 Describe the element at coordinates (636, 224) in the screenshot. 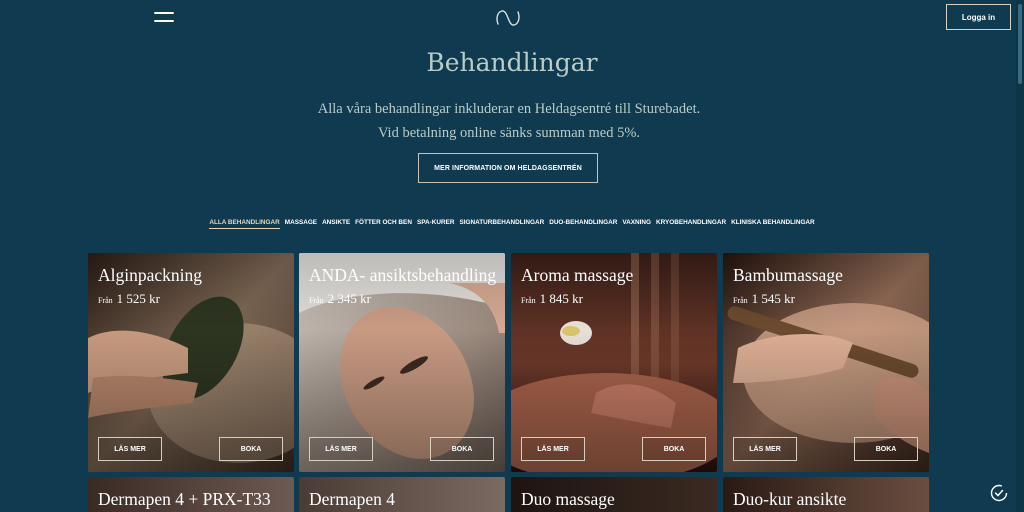

I see `tab-waxing: VAXNING` at that location.